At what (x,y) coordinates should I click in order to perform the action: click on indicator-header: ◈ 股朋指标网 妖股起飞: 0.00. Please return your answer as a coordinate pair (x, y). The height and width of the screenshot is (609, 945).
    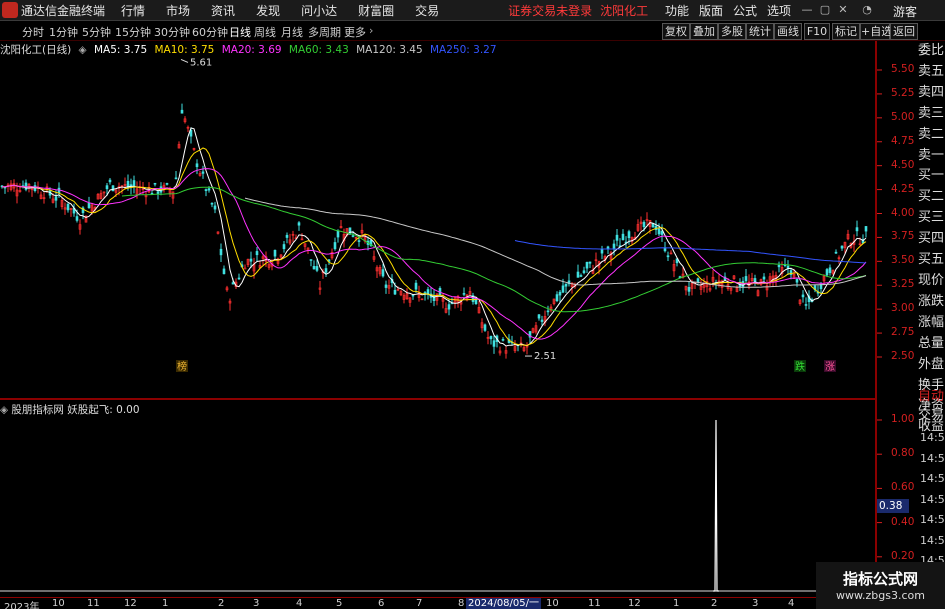
    Looking at the image, I should click on (70, 409).